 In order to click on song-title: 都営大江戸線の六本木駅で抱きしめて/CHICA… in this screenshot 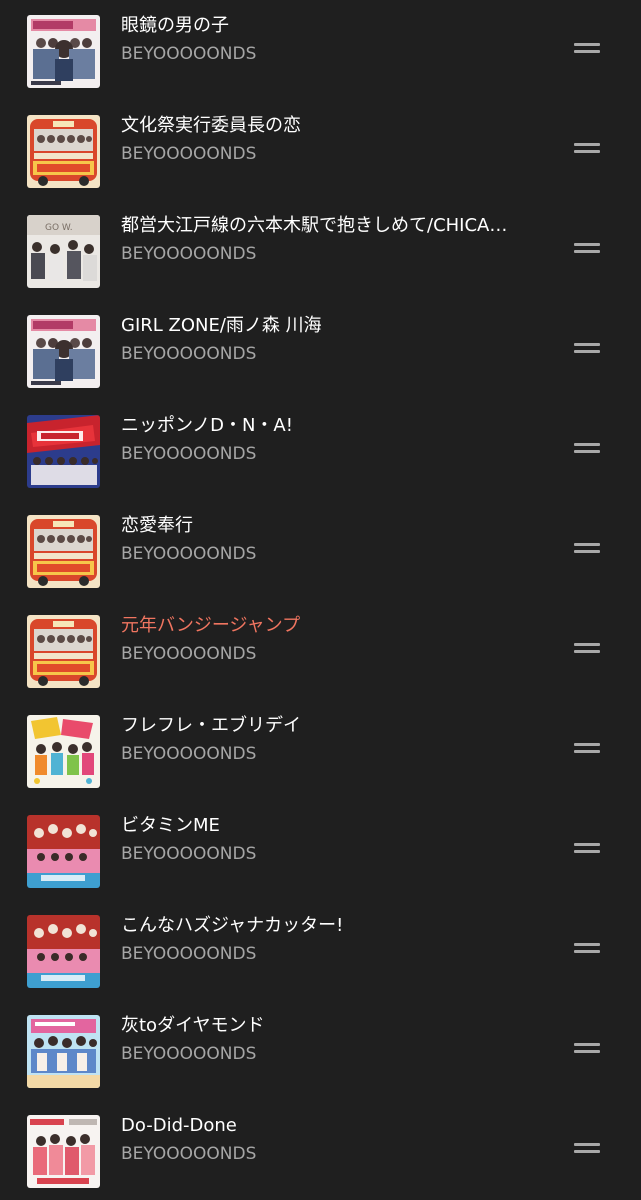, I will do `click(314, 225)`.